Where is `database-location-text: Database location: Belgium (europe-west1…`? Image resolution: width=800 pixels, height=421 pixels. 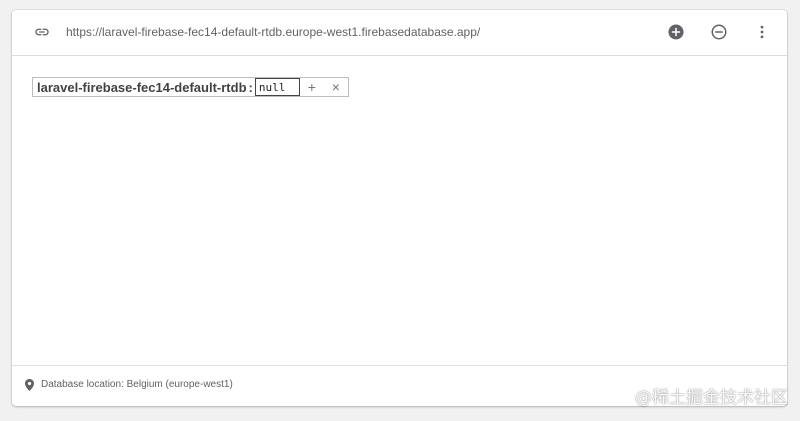 database-location-text: Database location: Belgium (europe-west1… is located at coordinates (137, 384).